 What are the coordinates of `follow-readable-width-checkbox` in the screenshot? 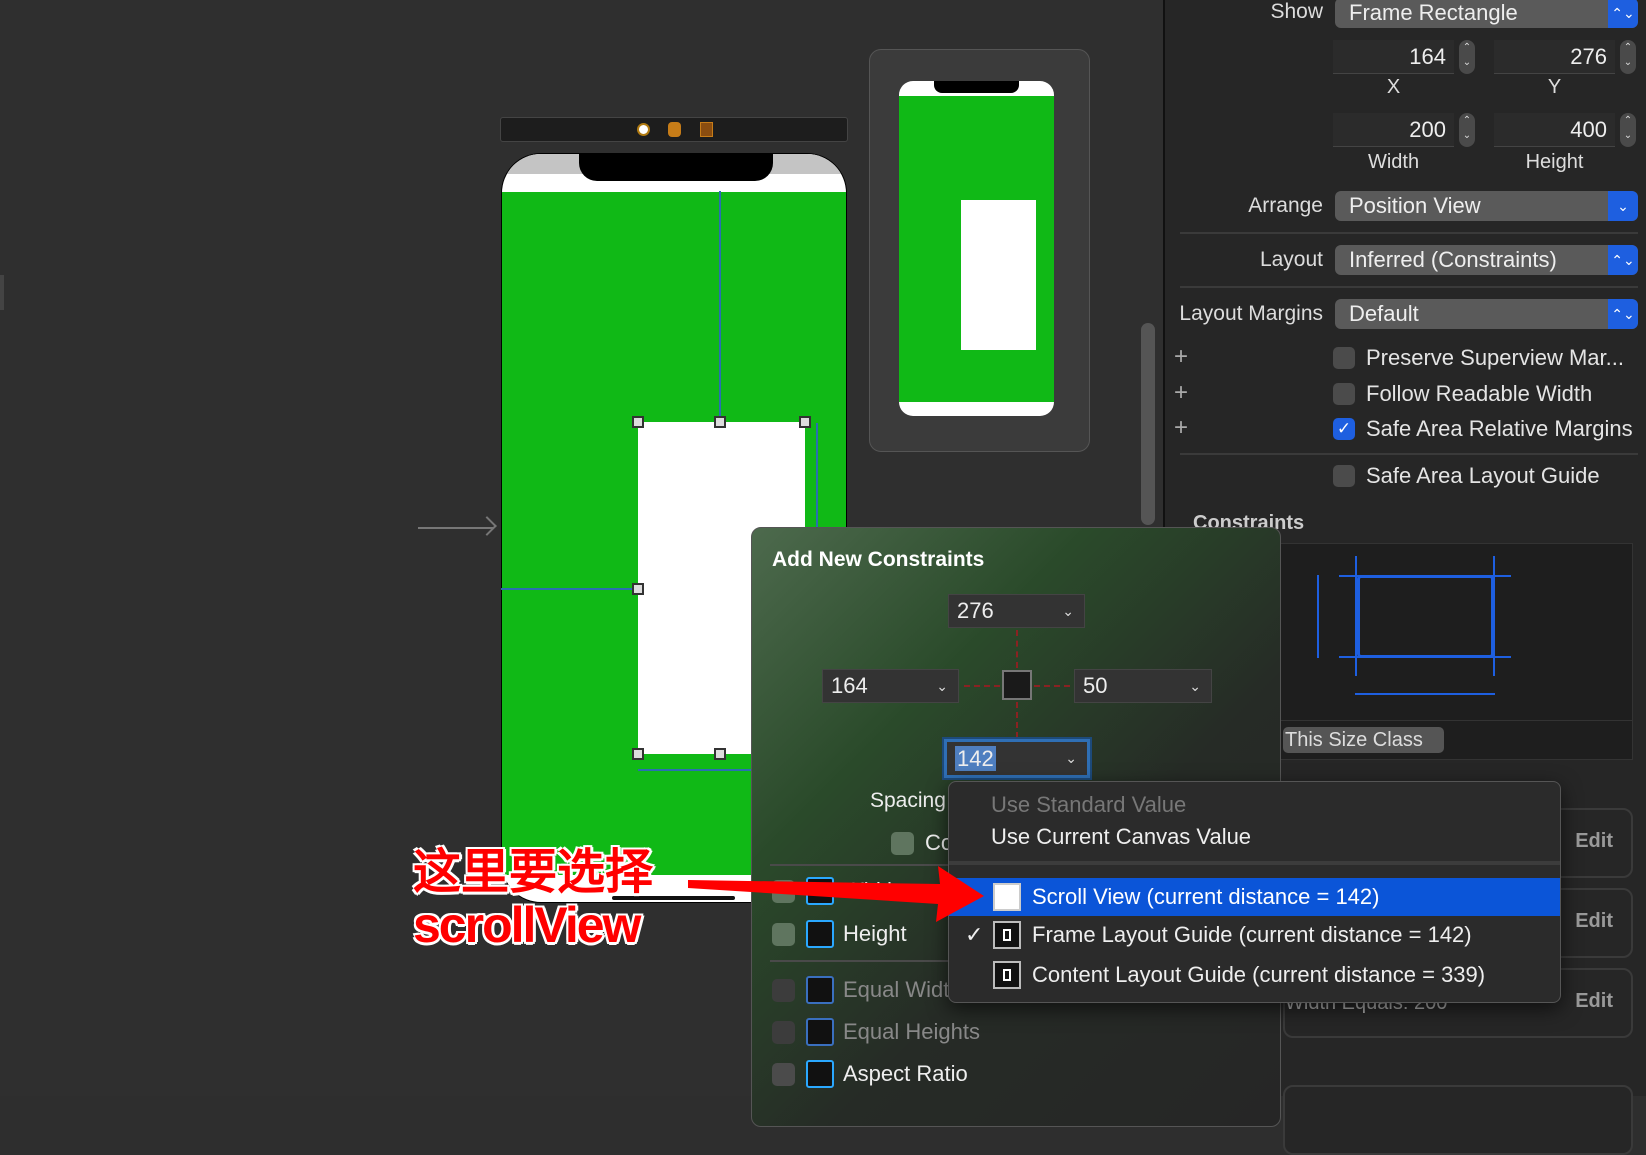 It's located at (1344, 394).